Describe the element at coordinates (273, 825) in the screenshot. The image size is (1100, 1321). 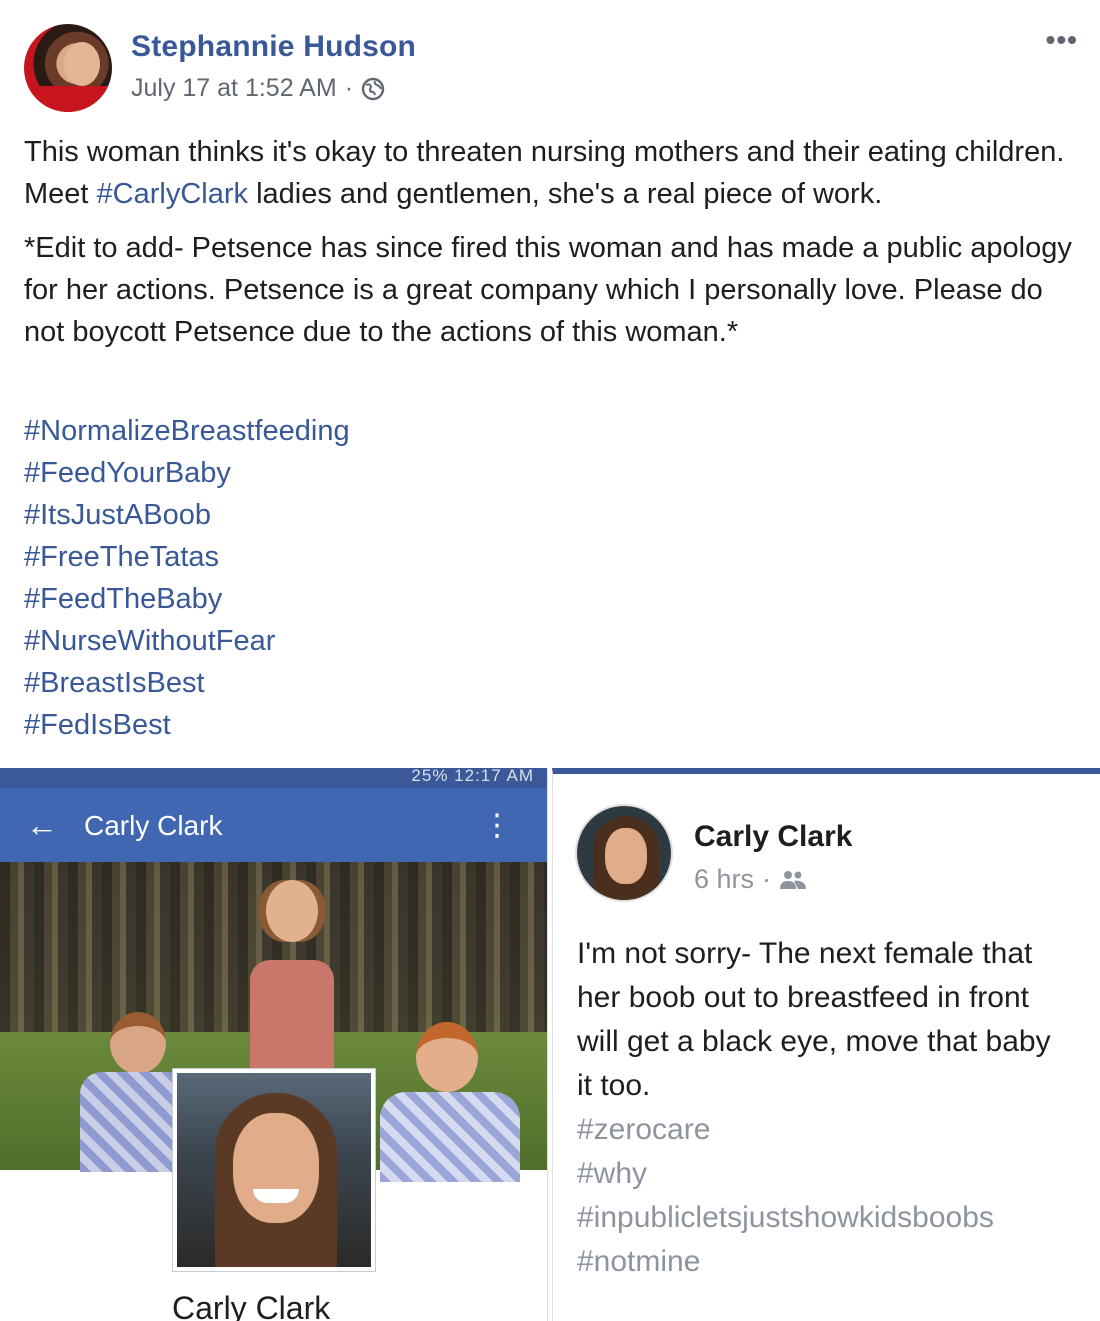
I see `app-top-bar: ← Carly Clark ⋮` at that location.